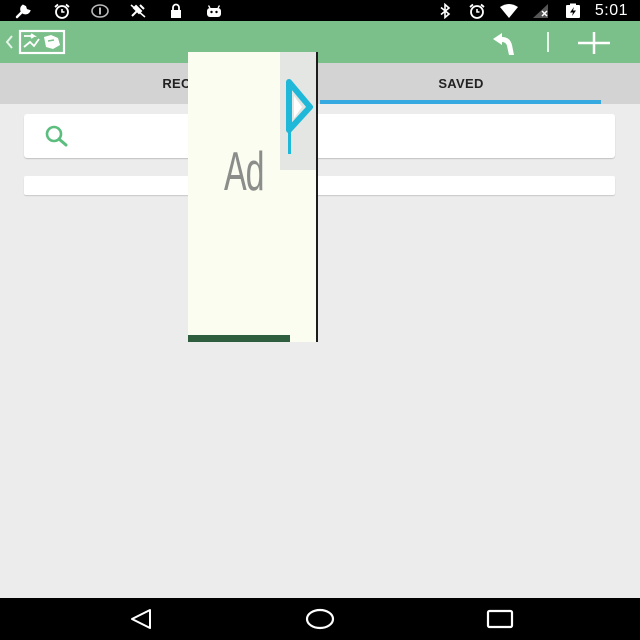 The image size is (640, 640). Describe the element at coordinates (56, 136) in the screenshot. I see `search-icon` at that location.